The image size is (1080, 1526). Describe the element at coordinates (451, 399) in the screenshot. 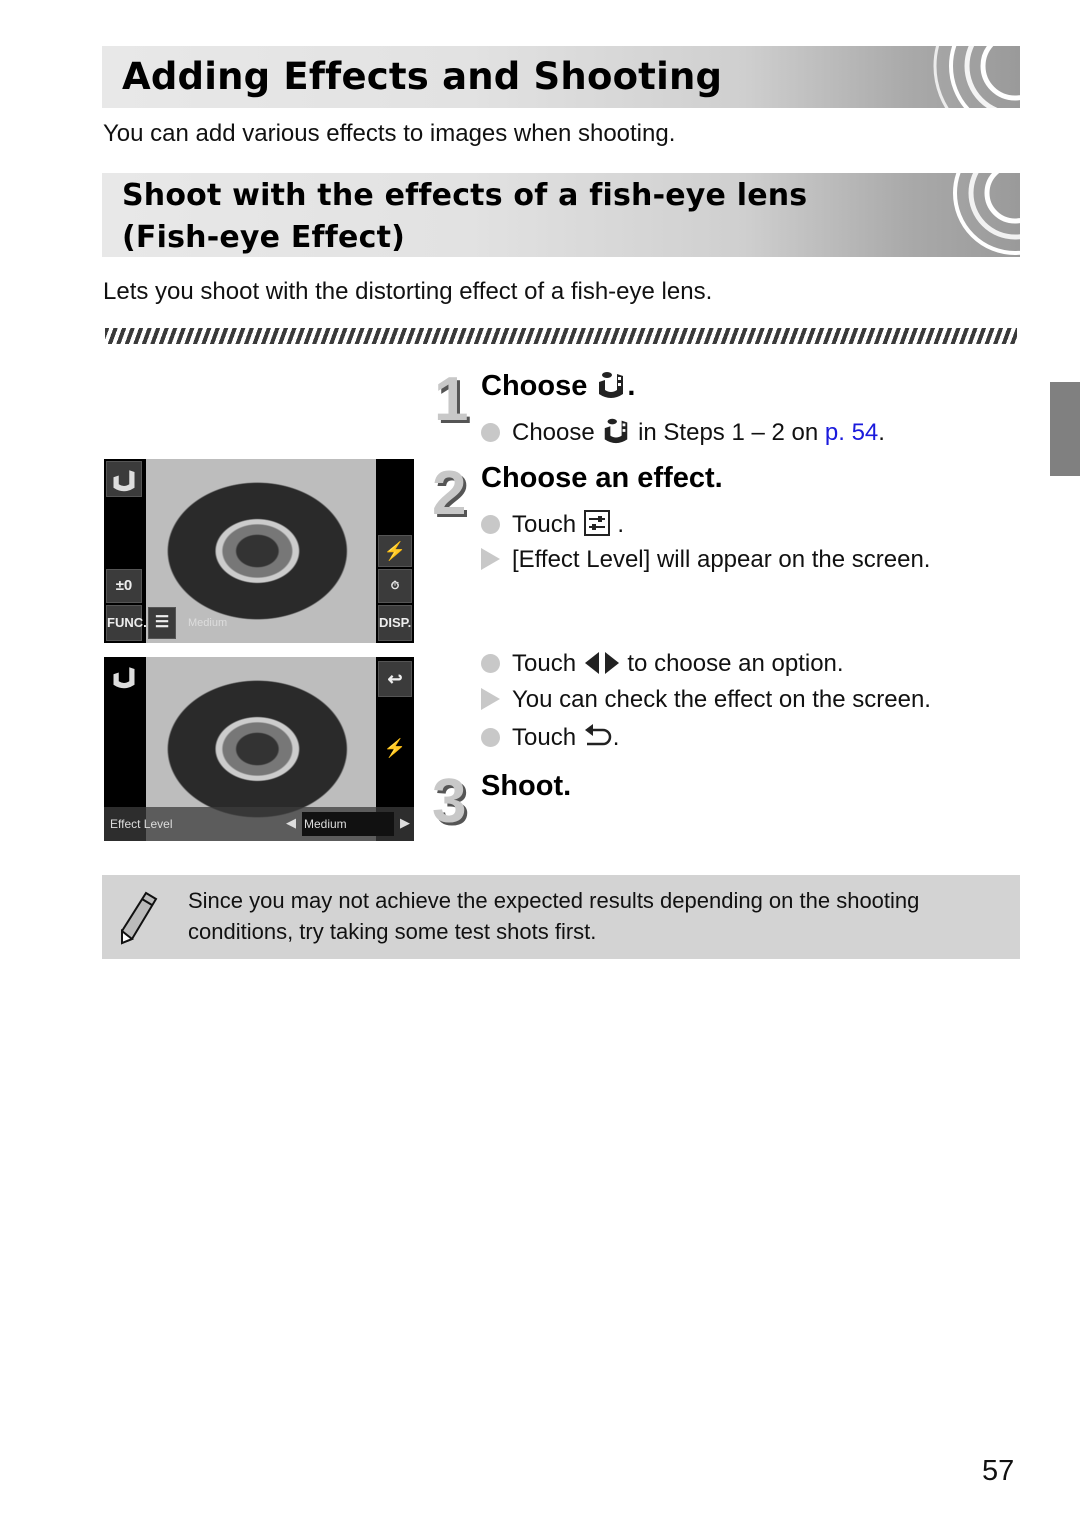

I see `step-number: 1` at that location.